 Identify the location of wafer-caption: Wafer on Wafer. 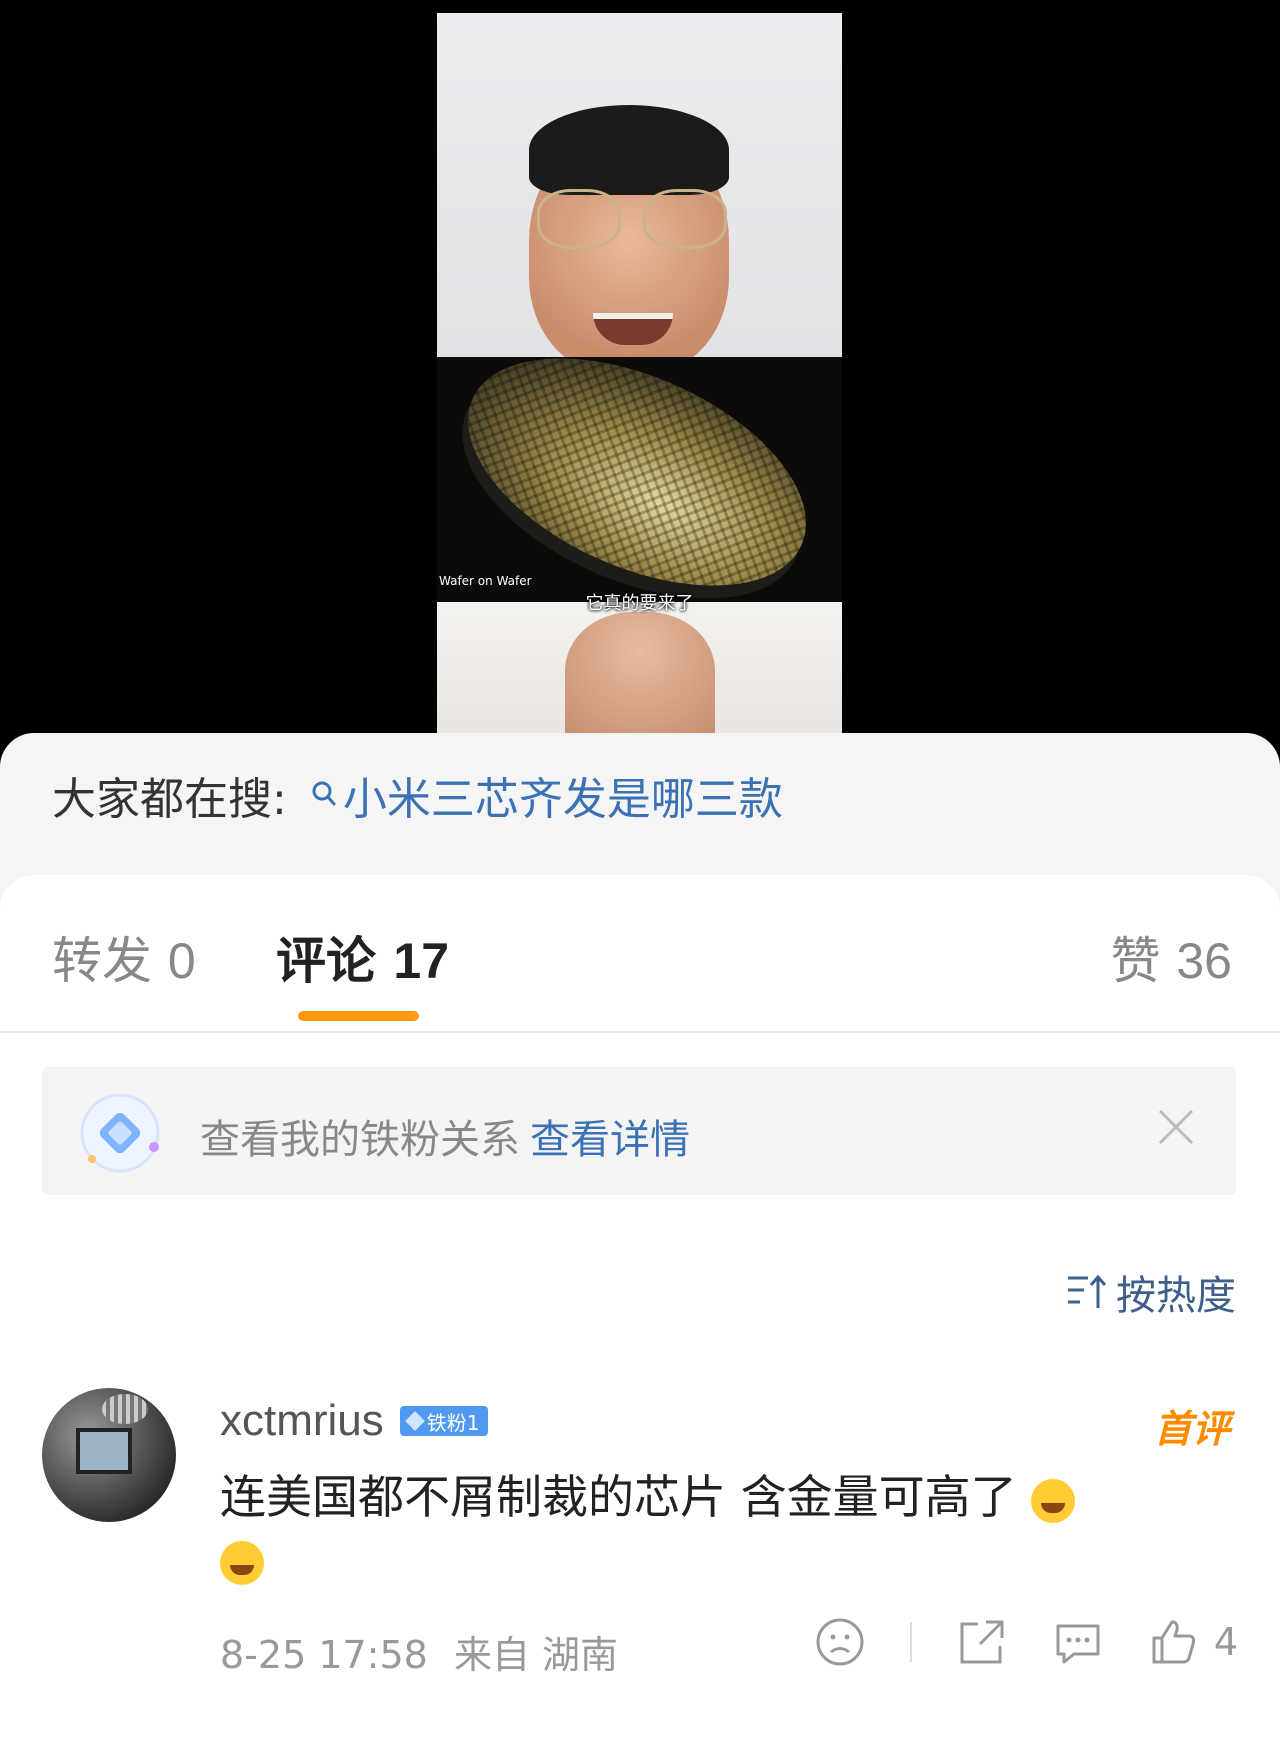
(485, 581).